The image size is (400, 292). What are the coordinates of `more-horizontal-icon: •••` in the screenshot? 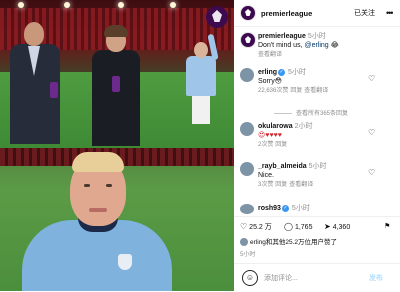 It's located at (390, 13).